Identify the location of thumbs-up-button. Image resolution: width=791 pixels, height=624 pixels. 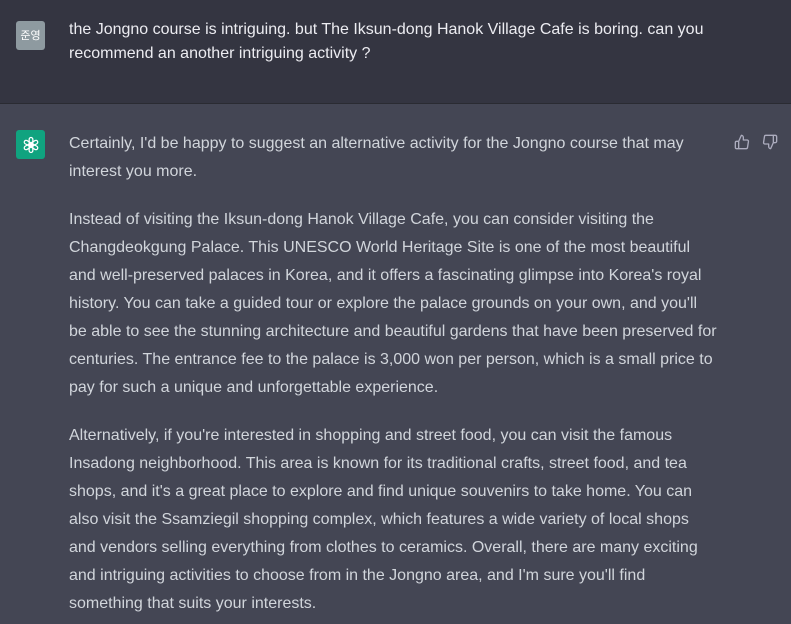
(742, 142).